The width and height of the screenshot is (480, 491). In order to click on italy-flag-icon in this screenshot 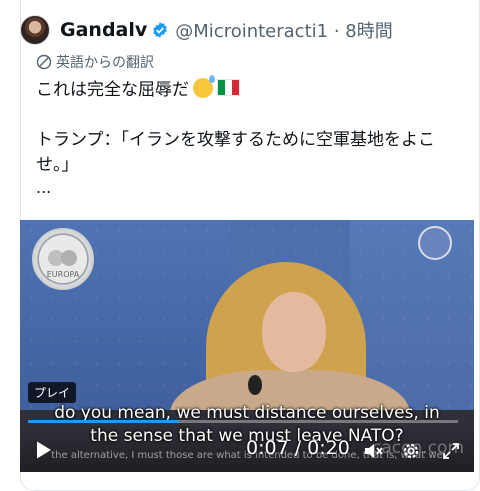, I will do `click(228, 87)`.